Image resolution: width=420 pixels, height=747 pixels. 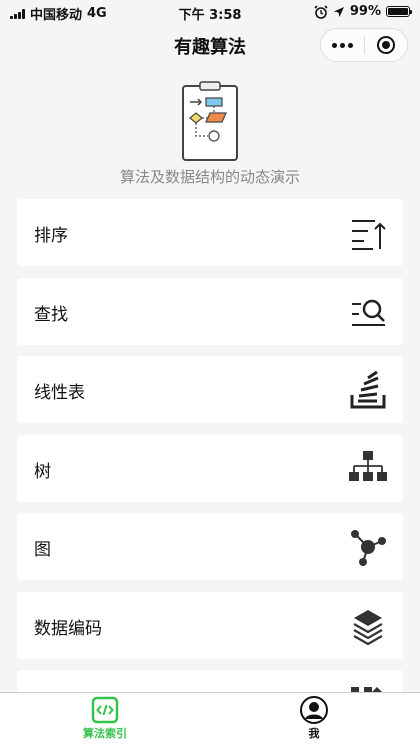 I want to click on sort-ascending-icon, so click(x=369, y=235).